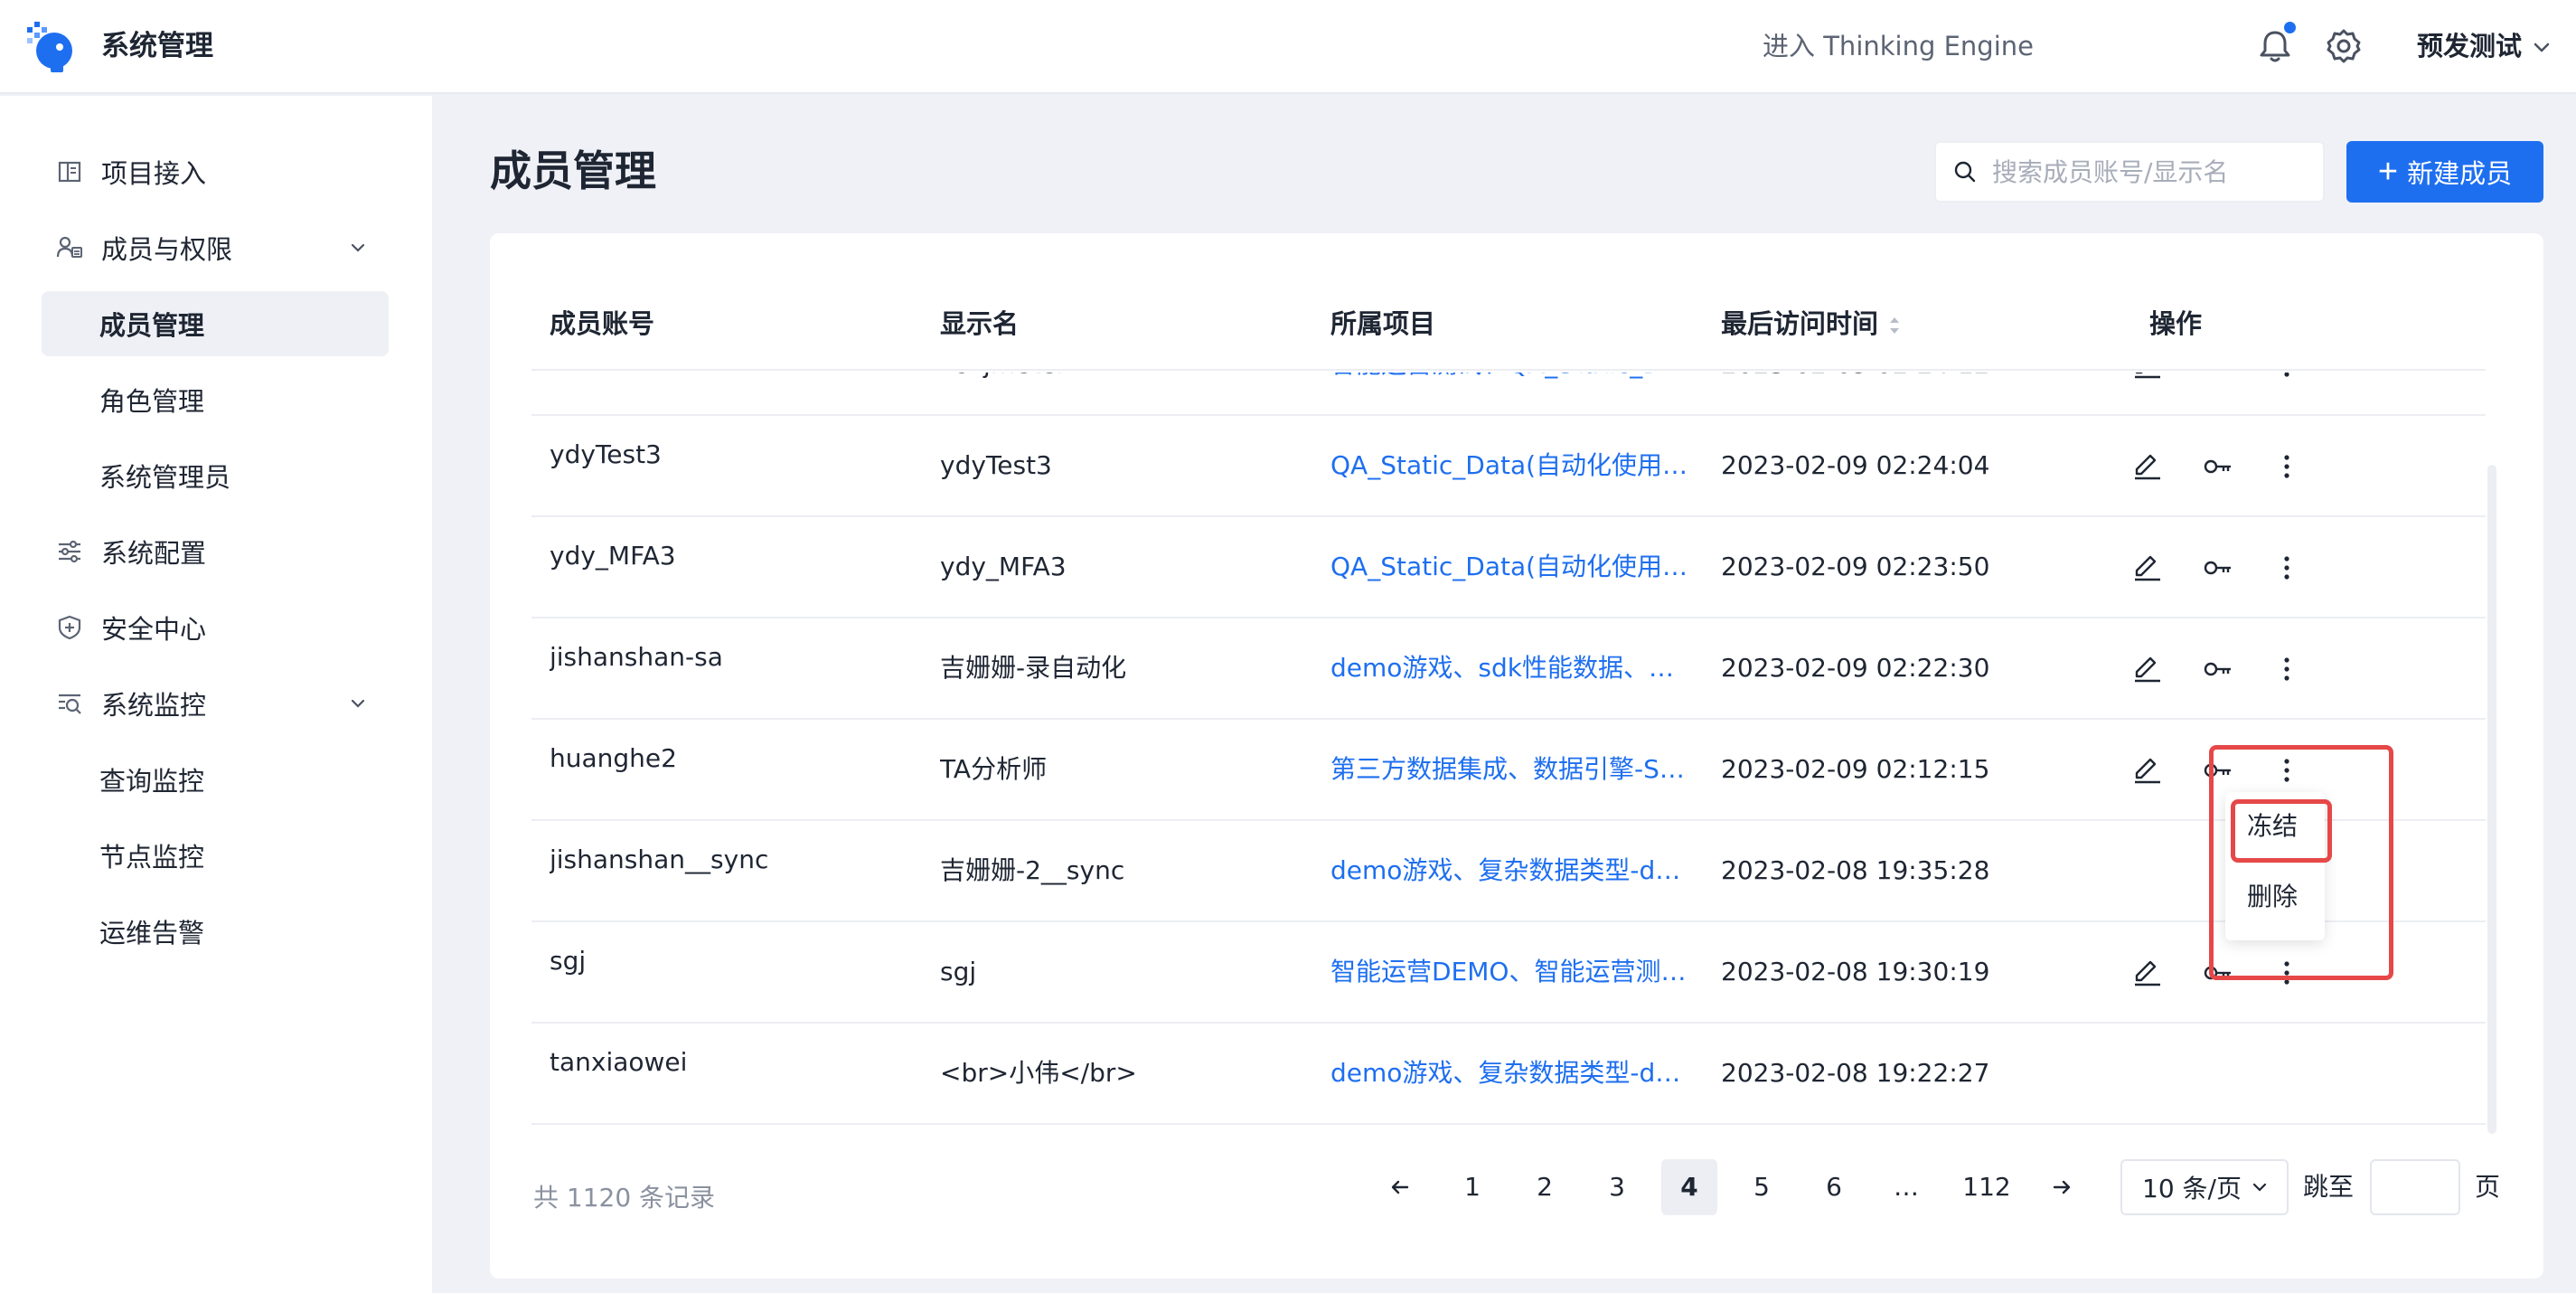  Describe the element at coordinates (1834, 1187) in the screenshot. I see `page-number: 6` at that location.